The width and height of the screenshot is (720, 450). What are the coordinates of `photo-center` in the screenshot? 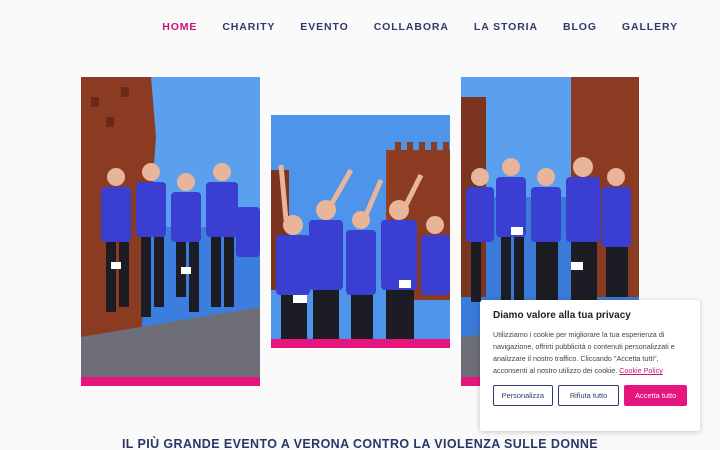 It's located at (360, 231).